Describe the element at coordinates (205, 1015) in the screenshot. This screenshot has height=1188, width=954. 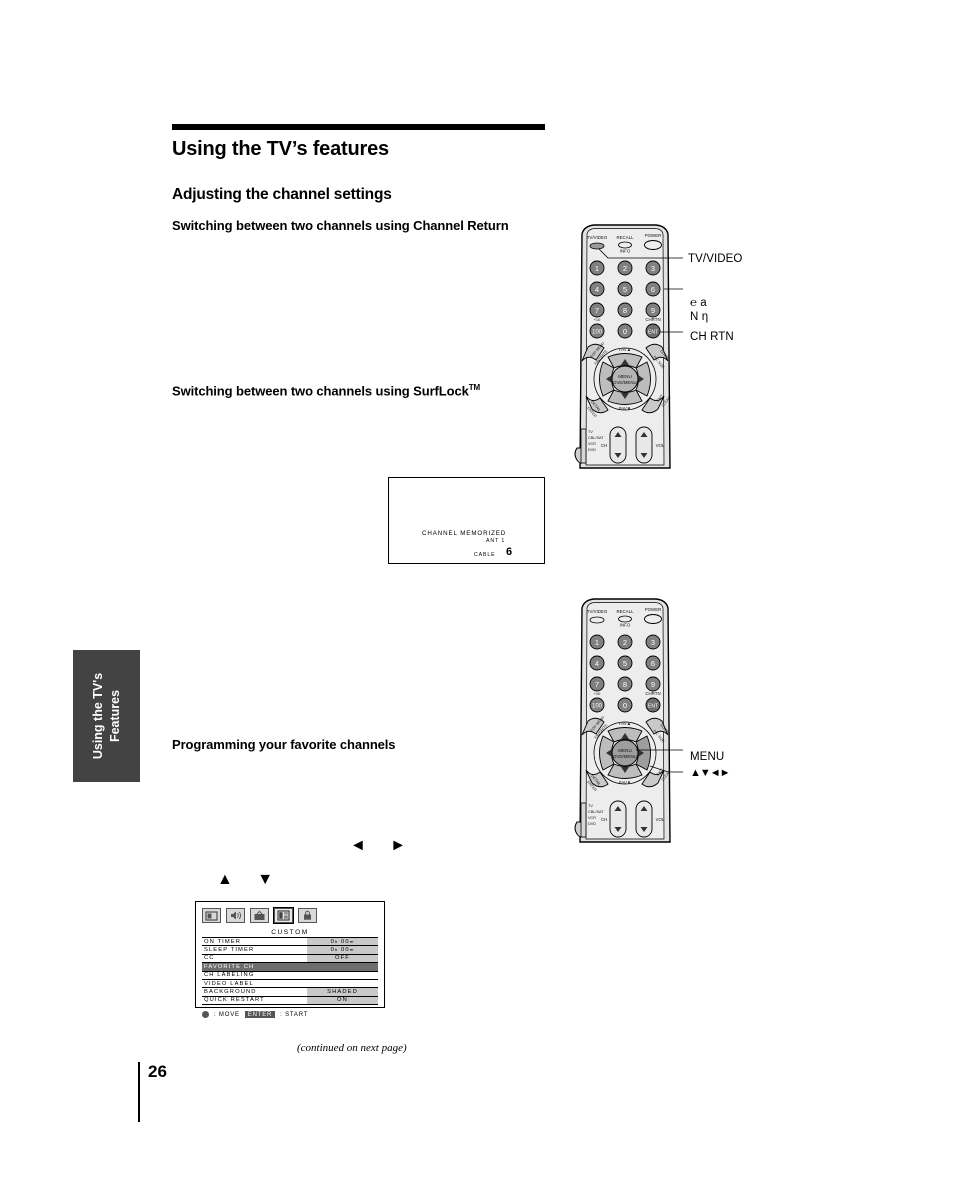
I see `dpad-icon` at that location.